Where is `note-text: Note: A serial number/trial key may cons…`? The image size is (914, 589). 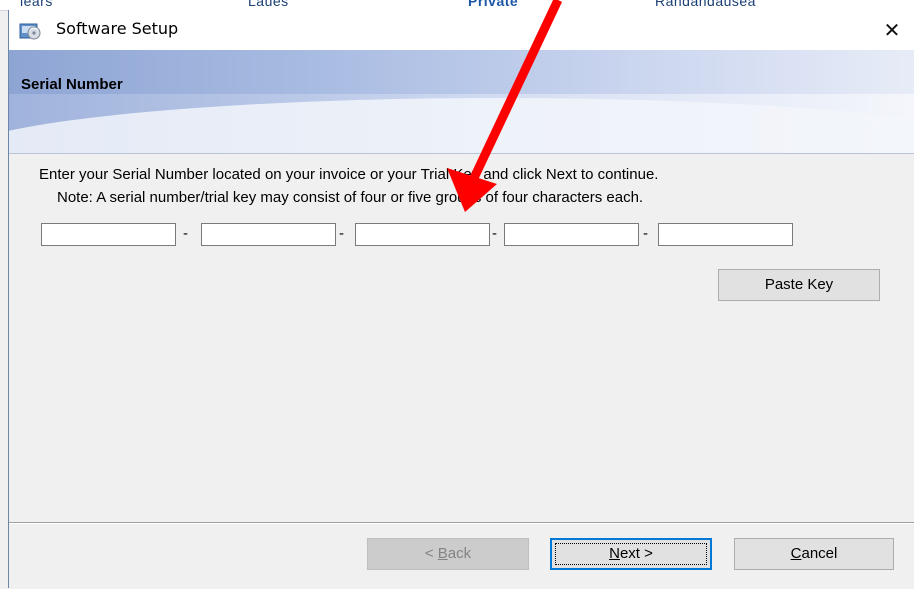
note-text: Note: A serial number/trial key may cons… is located at coordinates (350, 197).